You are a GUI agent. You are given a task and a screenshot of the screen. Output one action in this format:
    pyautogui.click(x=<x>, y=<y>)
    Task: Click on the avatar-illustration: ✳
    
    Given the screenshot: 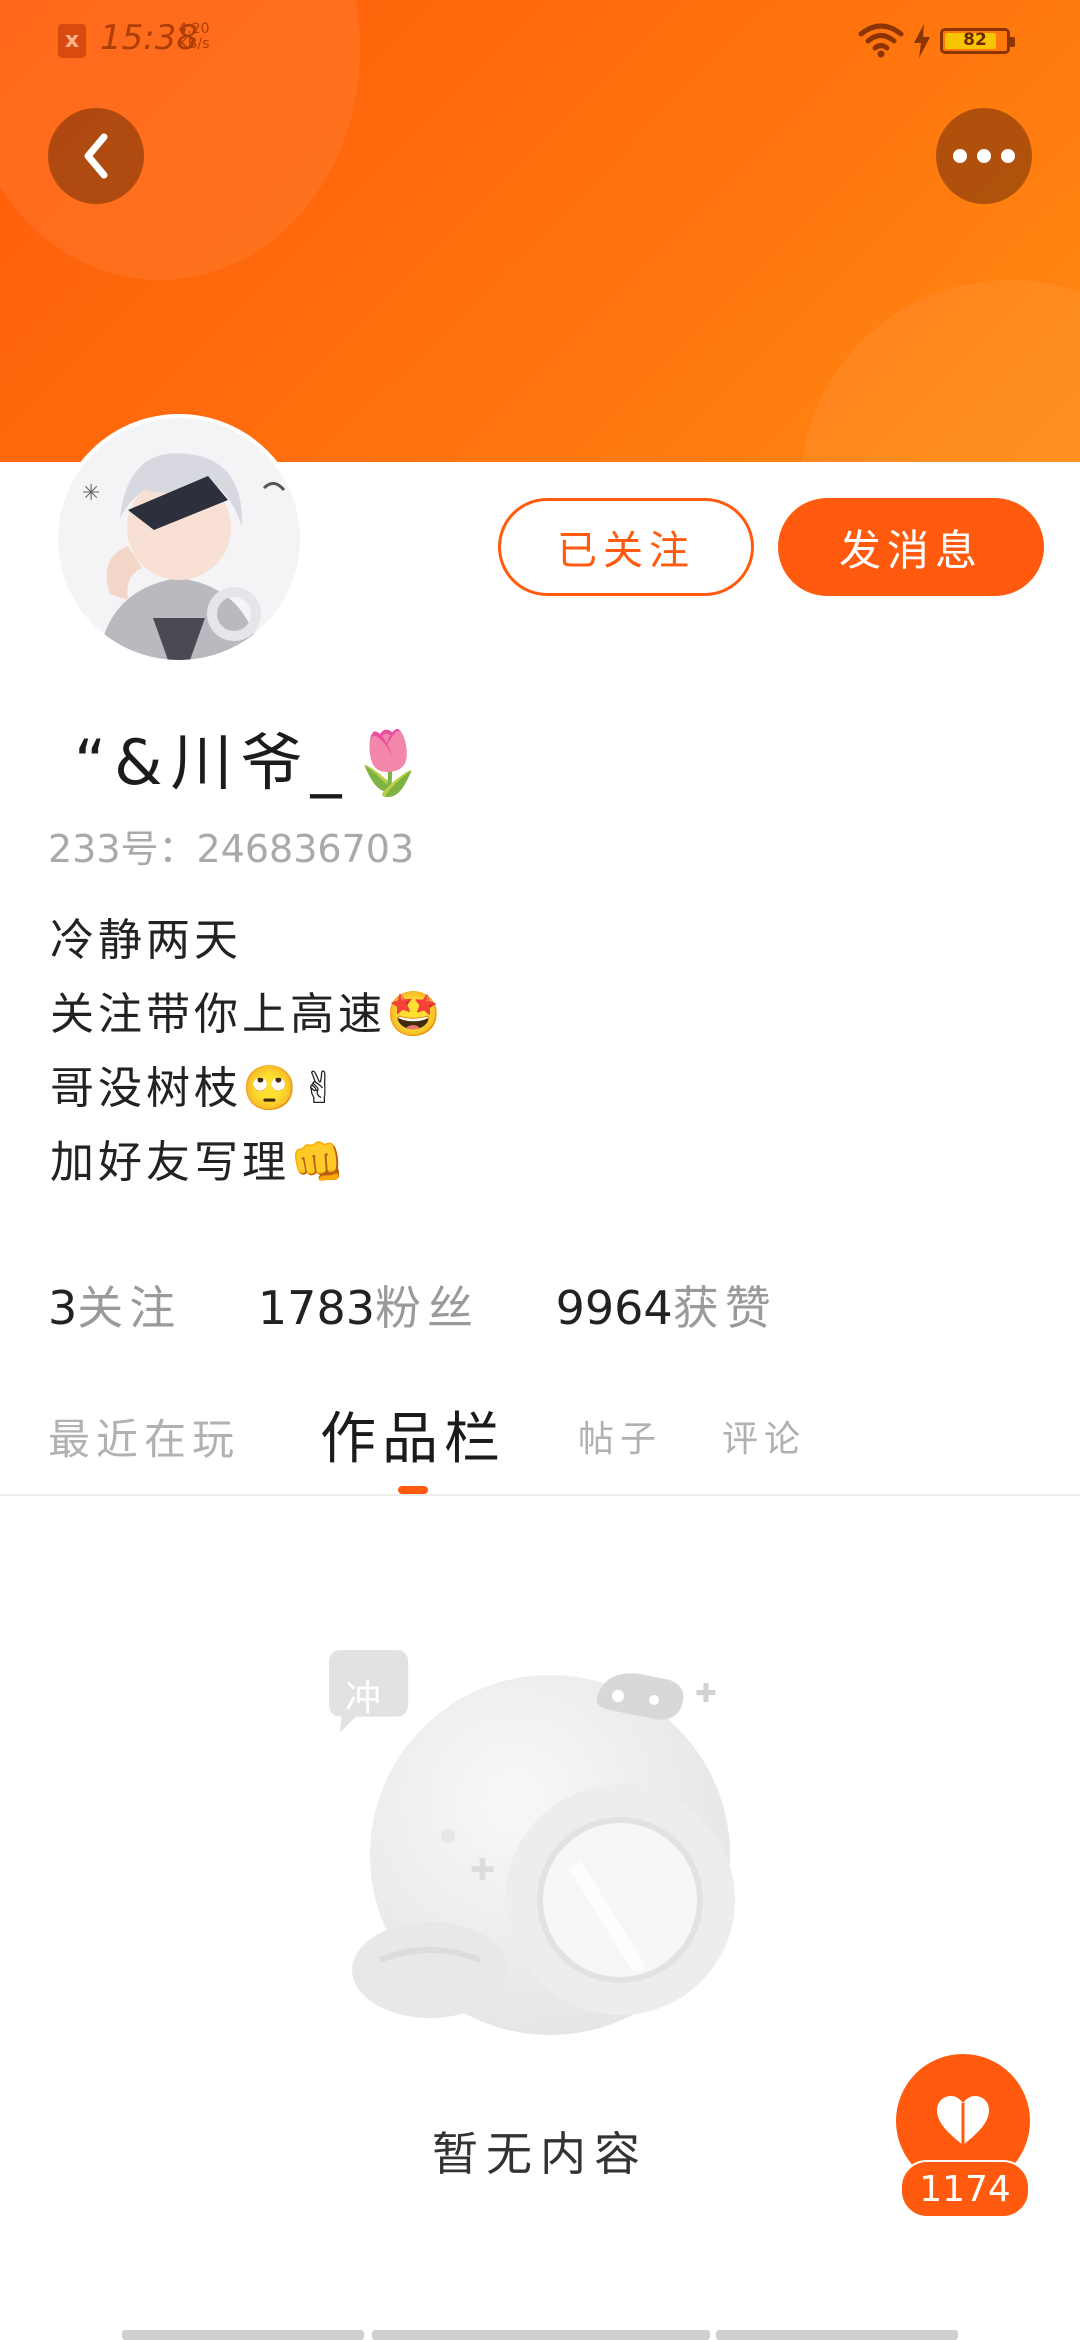 What is the action you would take?
    pyautogui.click(x=179, y=539)
    